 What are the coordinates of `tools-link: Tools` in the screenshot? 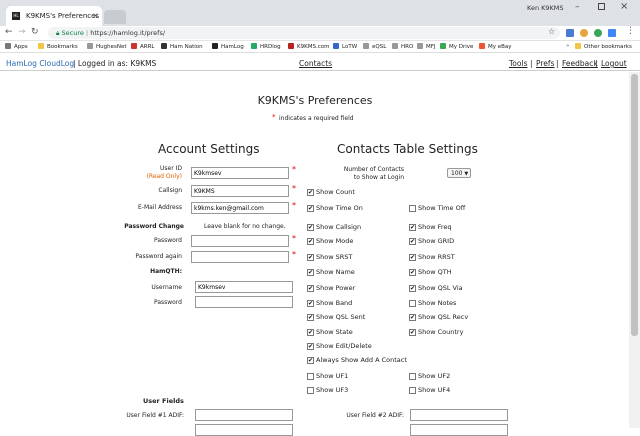 It's located at (518, 63).